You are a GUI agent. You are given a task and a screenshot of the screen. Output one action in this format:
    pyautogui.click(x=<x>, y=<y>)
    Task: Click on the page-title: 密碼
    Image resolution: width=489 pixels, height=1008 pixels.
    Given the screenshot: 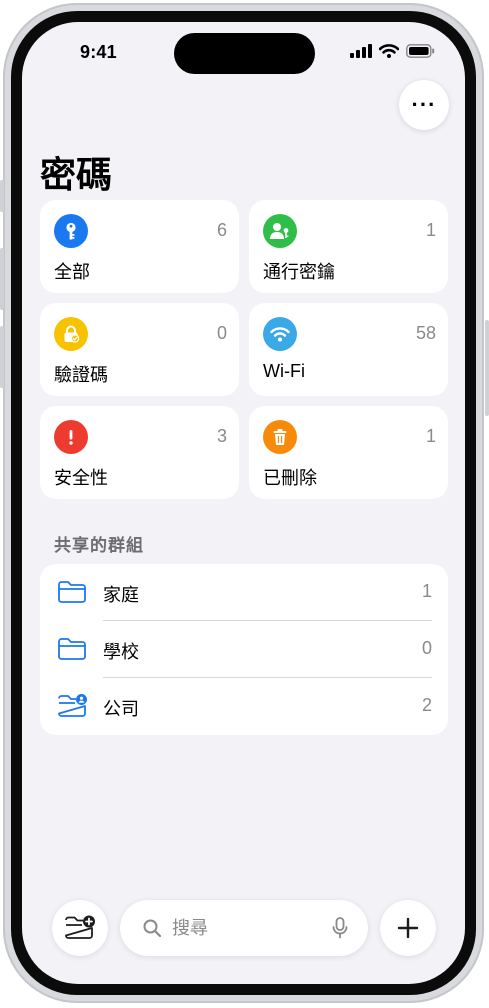 What is the action you would take?
    pyautogui.click(x=76, y=174)
    